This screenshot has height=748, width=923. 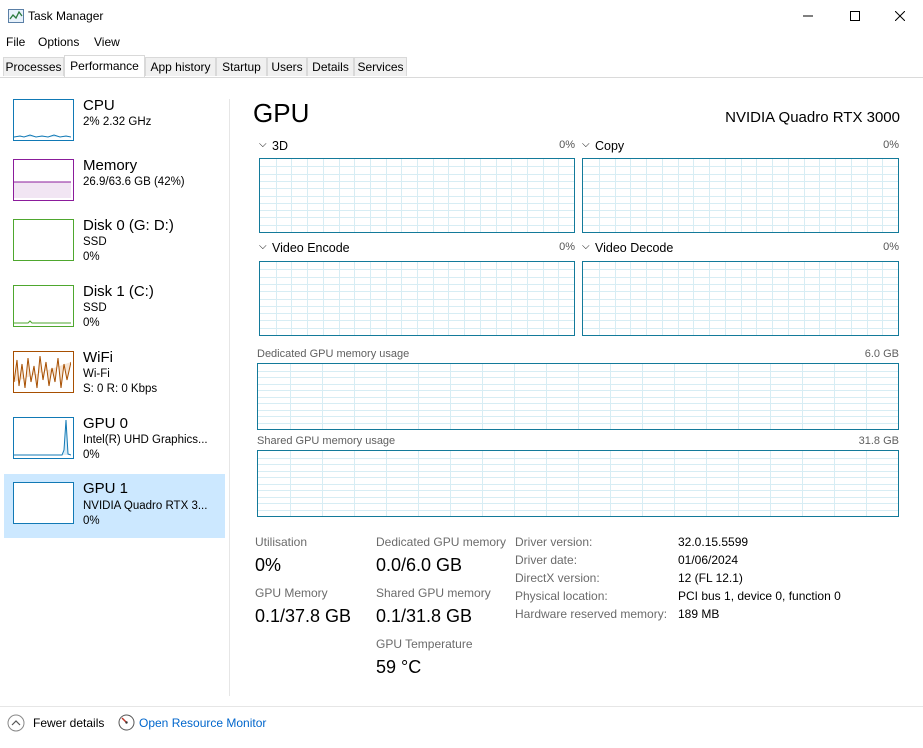 What do you see at coordinates (114, 313) in the screenshot?
I see `sidebar-item-disk-1: Disk 1 (C:) SSD 0%` at bounding box center [114, 313].